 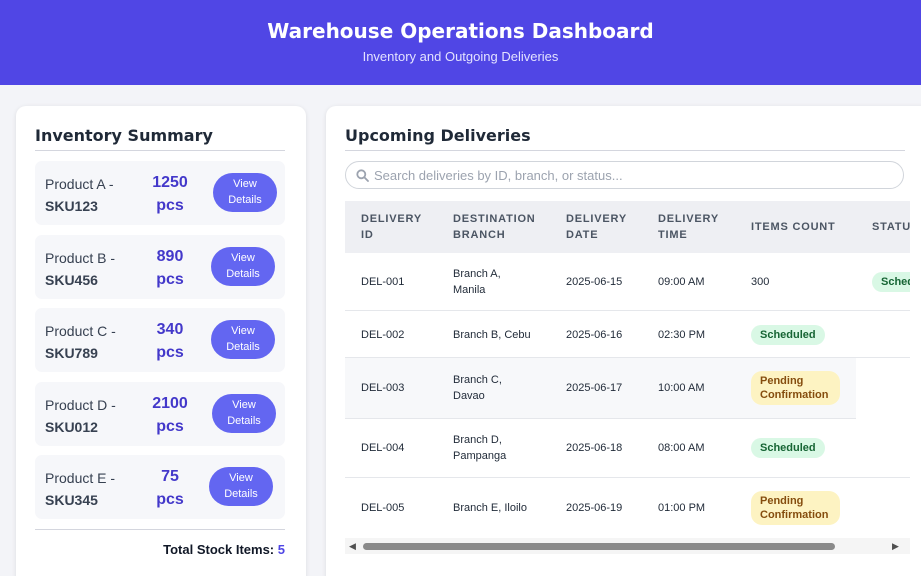 I want to click on quantity-value: 340, so click(x=170, y=329).